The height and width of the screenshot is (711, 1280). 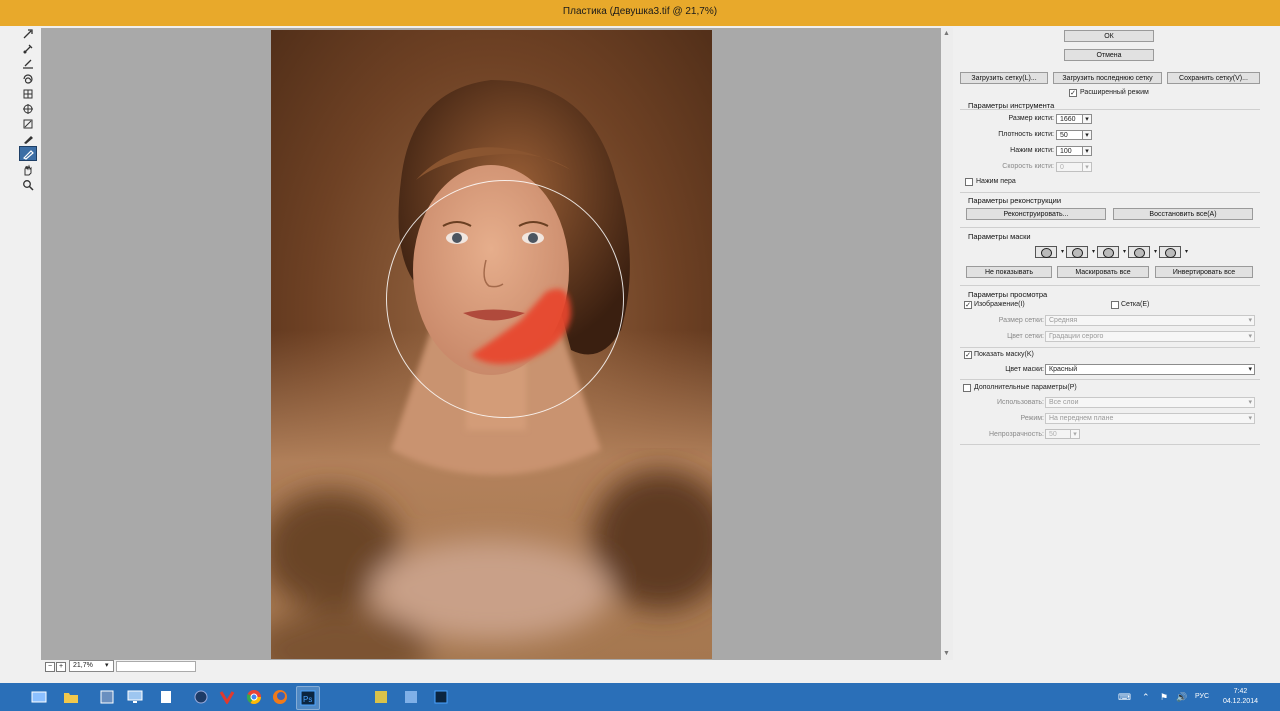 I want to click on thaw-mask-tool-icon, so click(x=28, y=153).